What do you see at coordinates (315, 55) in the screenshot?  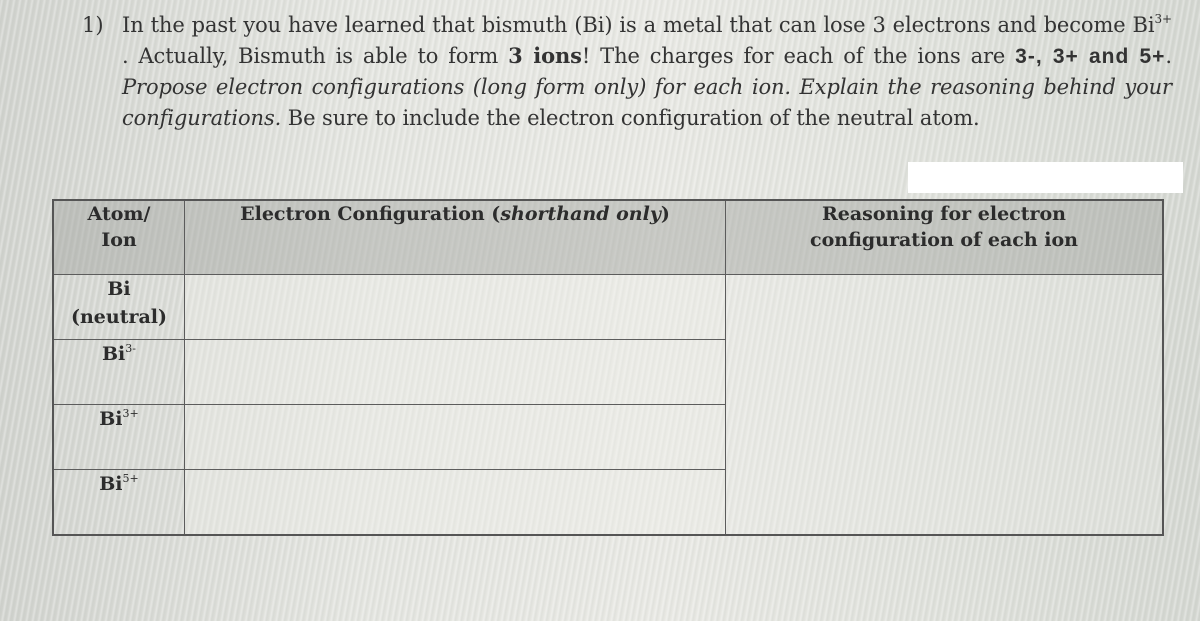 I see `question-sentence2-pre: . Actually, Bismuth is able to form` at bounding box center [315, 55].